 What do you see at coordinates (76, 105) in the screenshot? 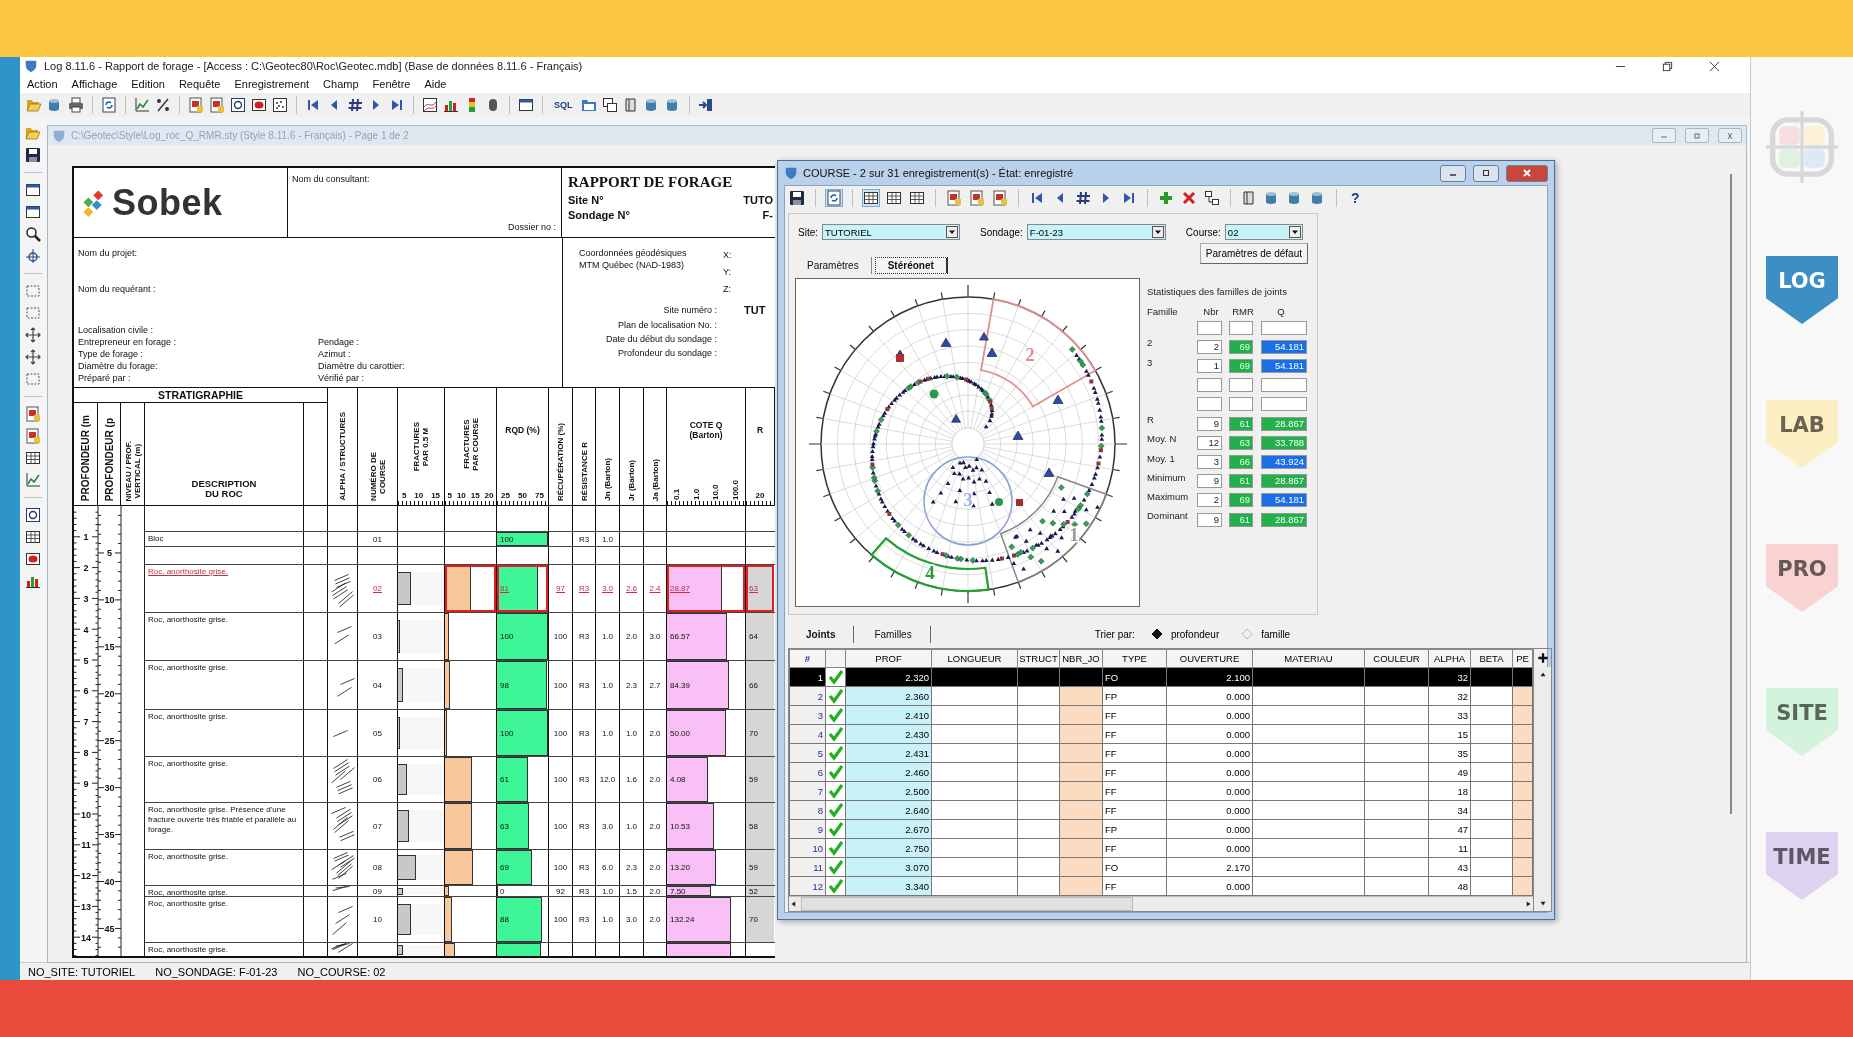
I see `printer-icon` at bounding box center [76, 105].